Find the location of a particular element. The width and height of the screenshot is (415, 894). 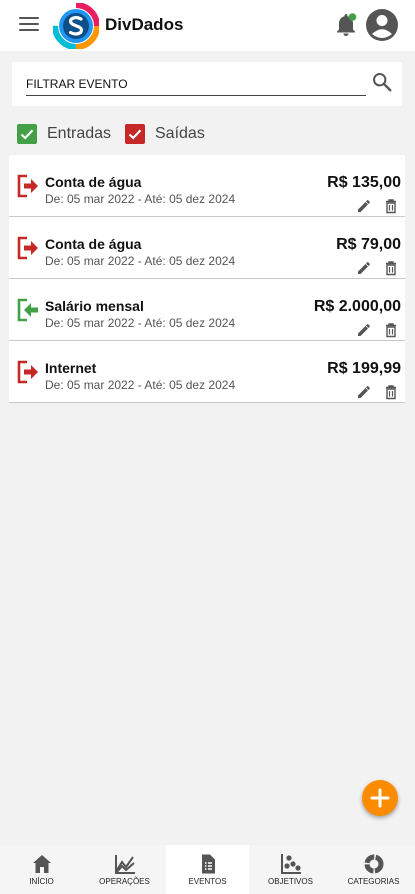

categories-icon is located at coordinates (373, 864).